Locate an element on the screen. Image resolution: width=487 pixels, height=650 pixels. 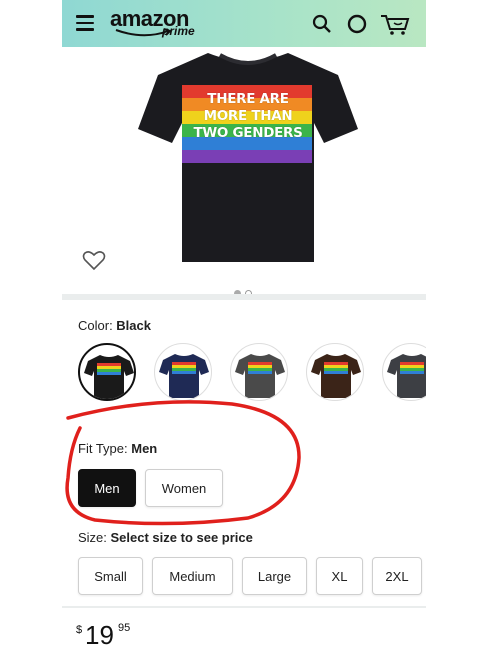
color-swatch-navy is located at coordinates (183, 372).